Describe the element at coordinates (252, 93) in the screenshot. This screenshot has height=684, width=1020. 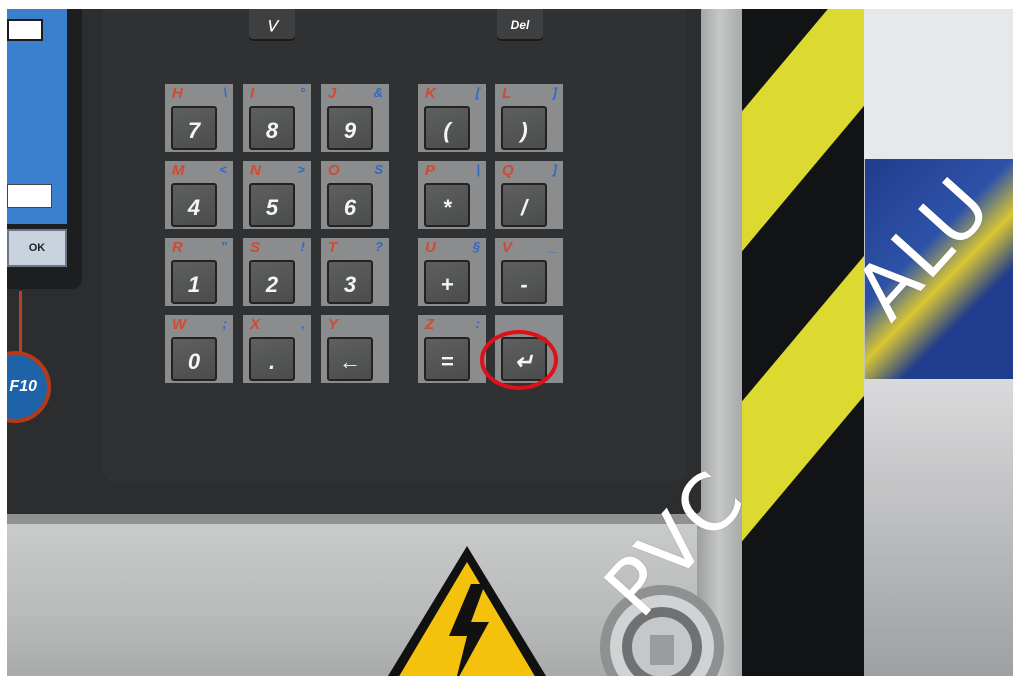
I see `alpha-label: I` at that location.